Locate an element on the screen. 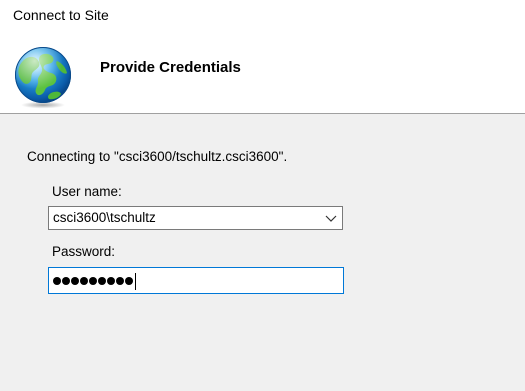 The width and height of the screenshot is (525, 391). password-field is located at coordinates (196, 280).